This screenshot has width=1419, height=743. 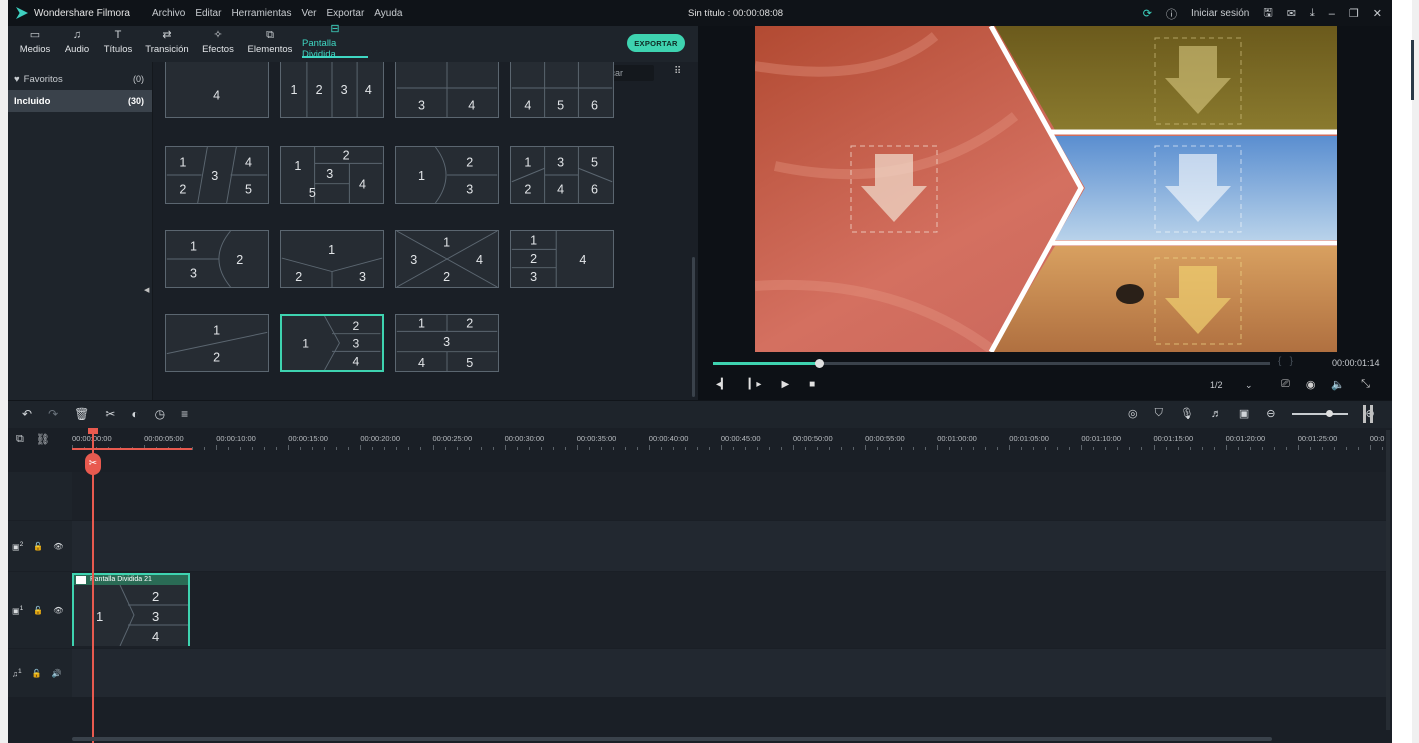 What do you see at coordinates (1270, 413) in the screenshot?
I see `zoom-out-icon: ⊖` at bounding box center [1270, 413].